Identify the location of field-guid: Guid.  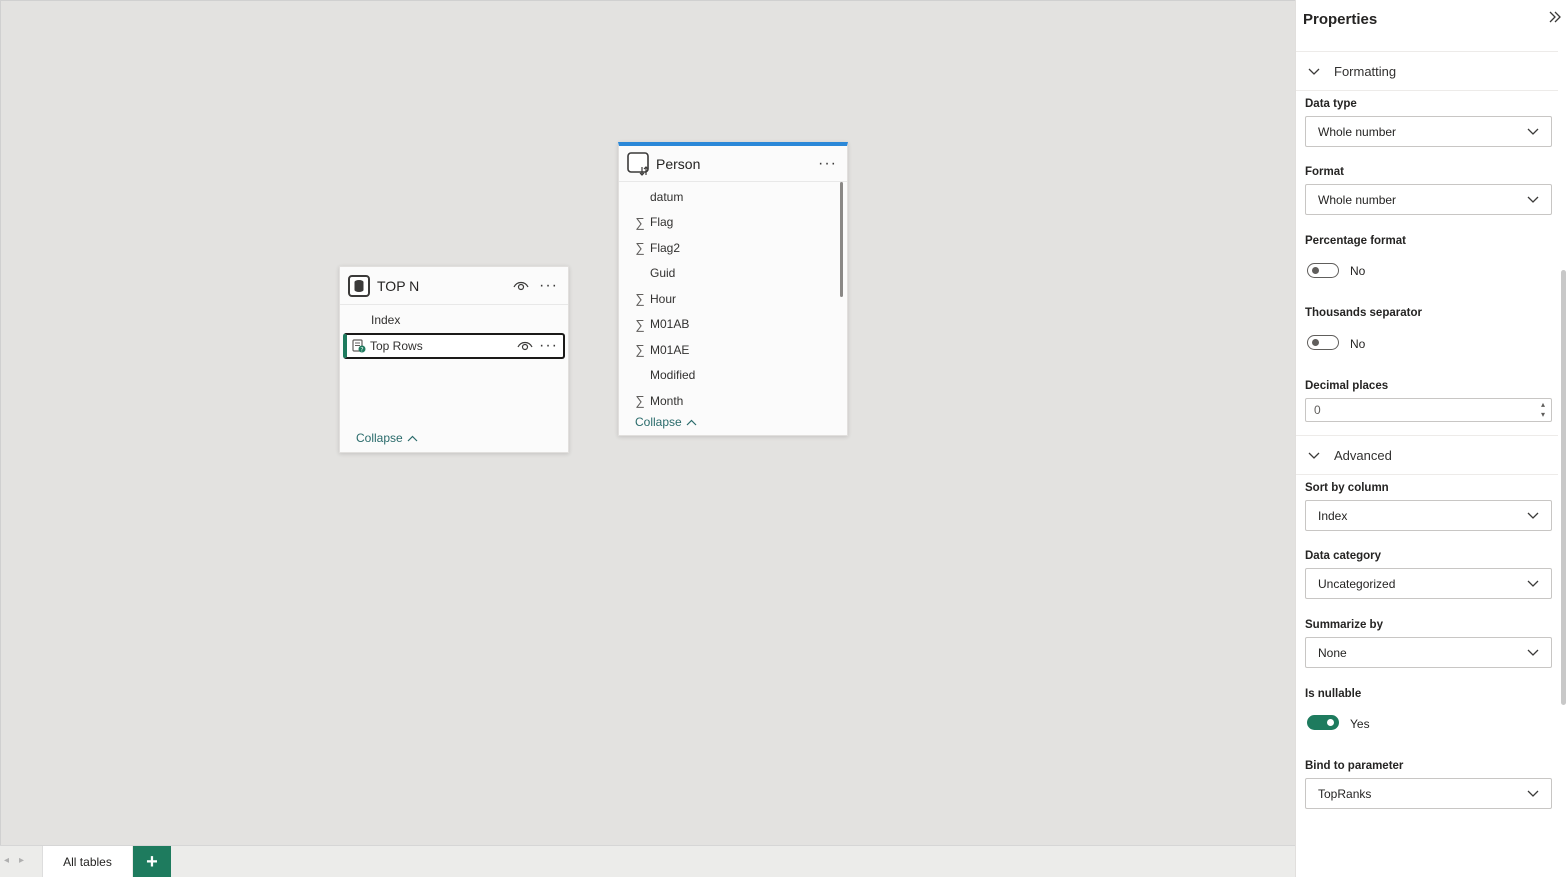
(733, 274).